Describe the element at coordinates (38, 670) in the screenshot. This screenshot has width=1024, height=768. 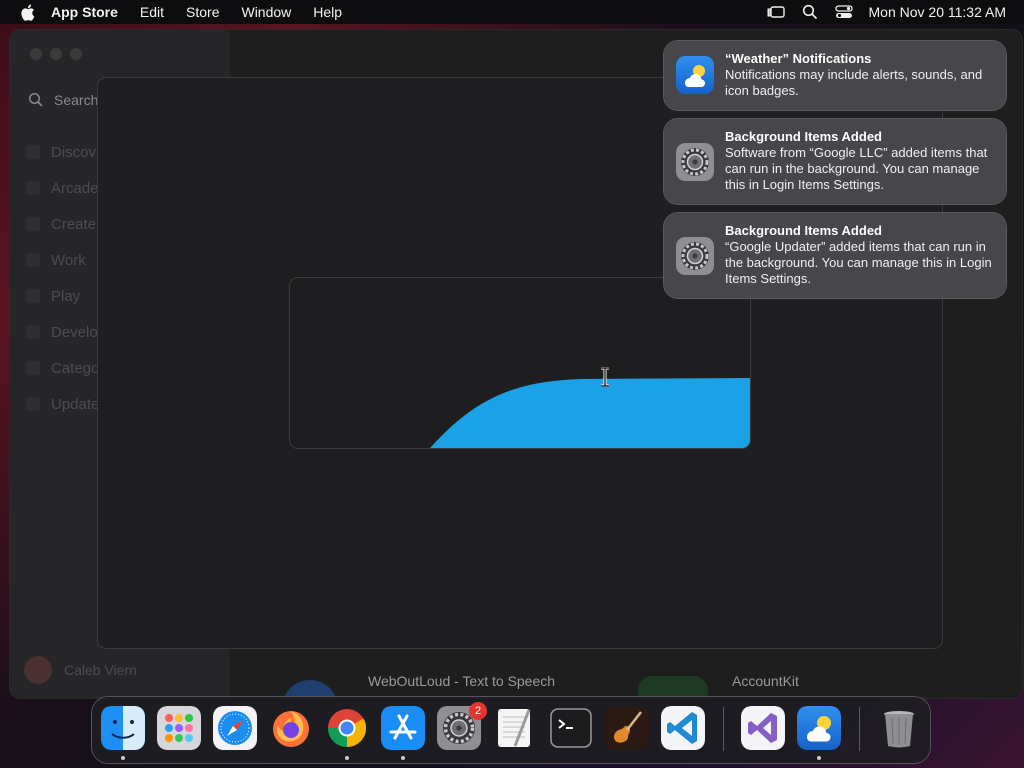
I see `avatar` at that location.